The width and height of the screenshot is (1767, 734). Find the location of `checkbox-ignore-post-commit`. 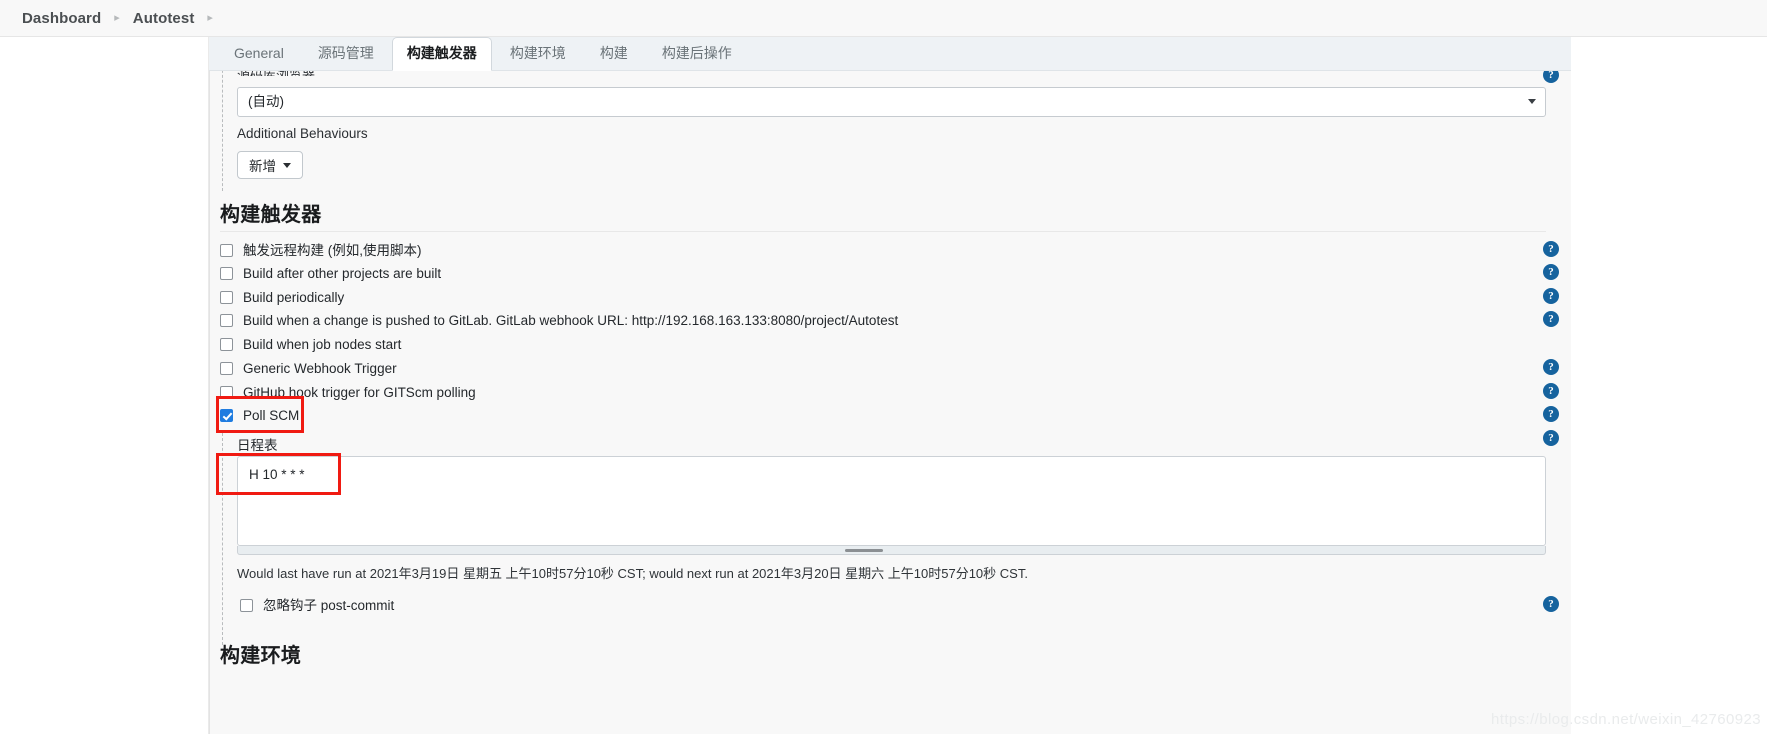

checkbox-ignore-post-commit is located at coordinates (246, 605).